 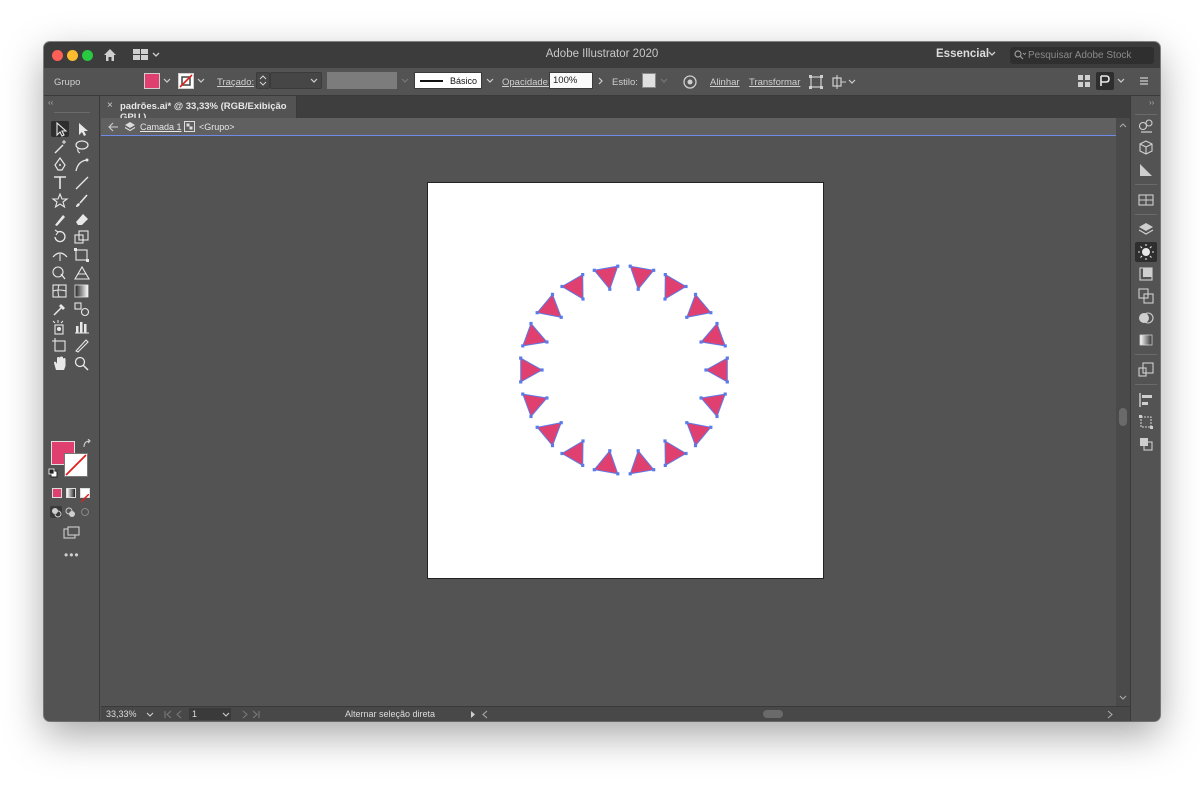 I want to click on free-transform-tool-icon, so click(x=82, y=255).